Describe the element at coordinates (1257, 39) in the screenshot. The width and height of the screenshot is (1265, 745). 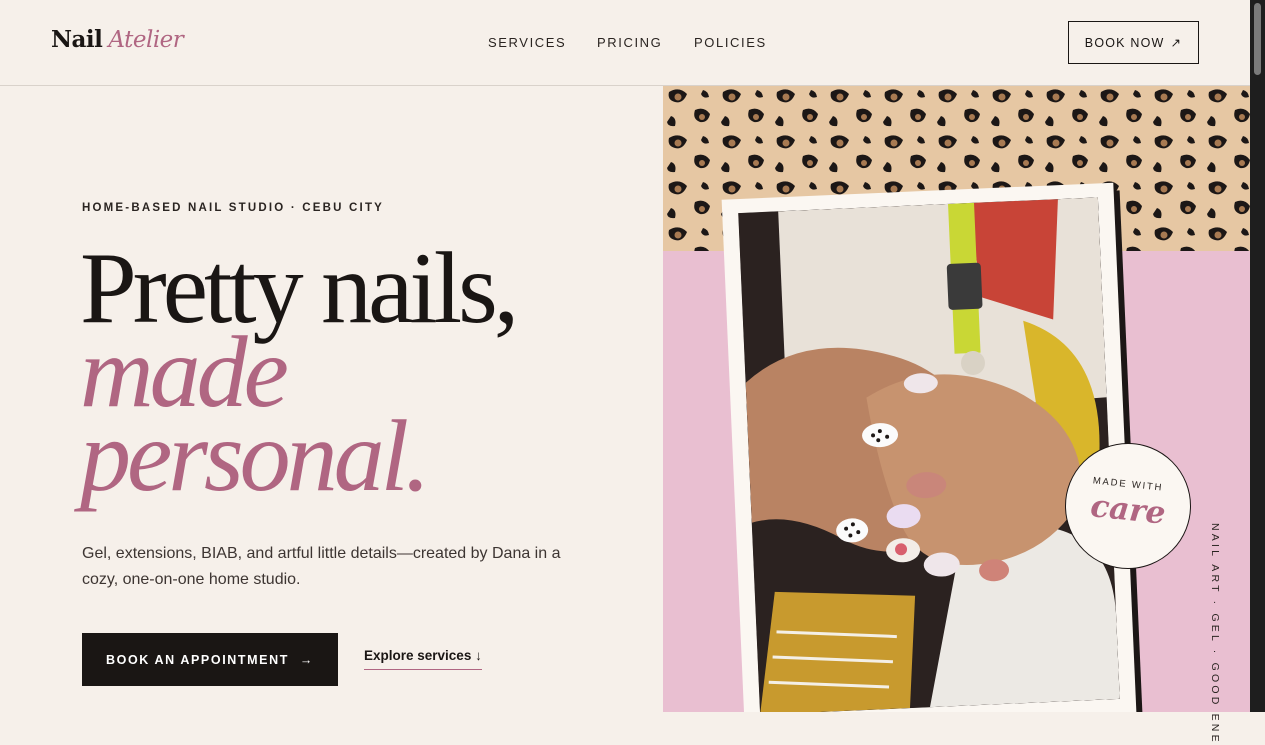
I see `scrollbar-thumb` at that location.